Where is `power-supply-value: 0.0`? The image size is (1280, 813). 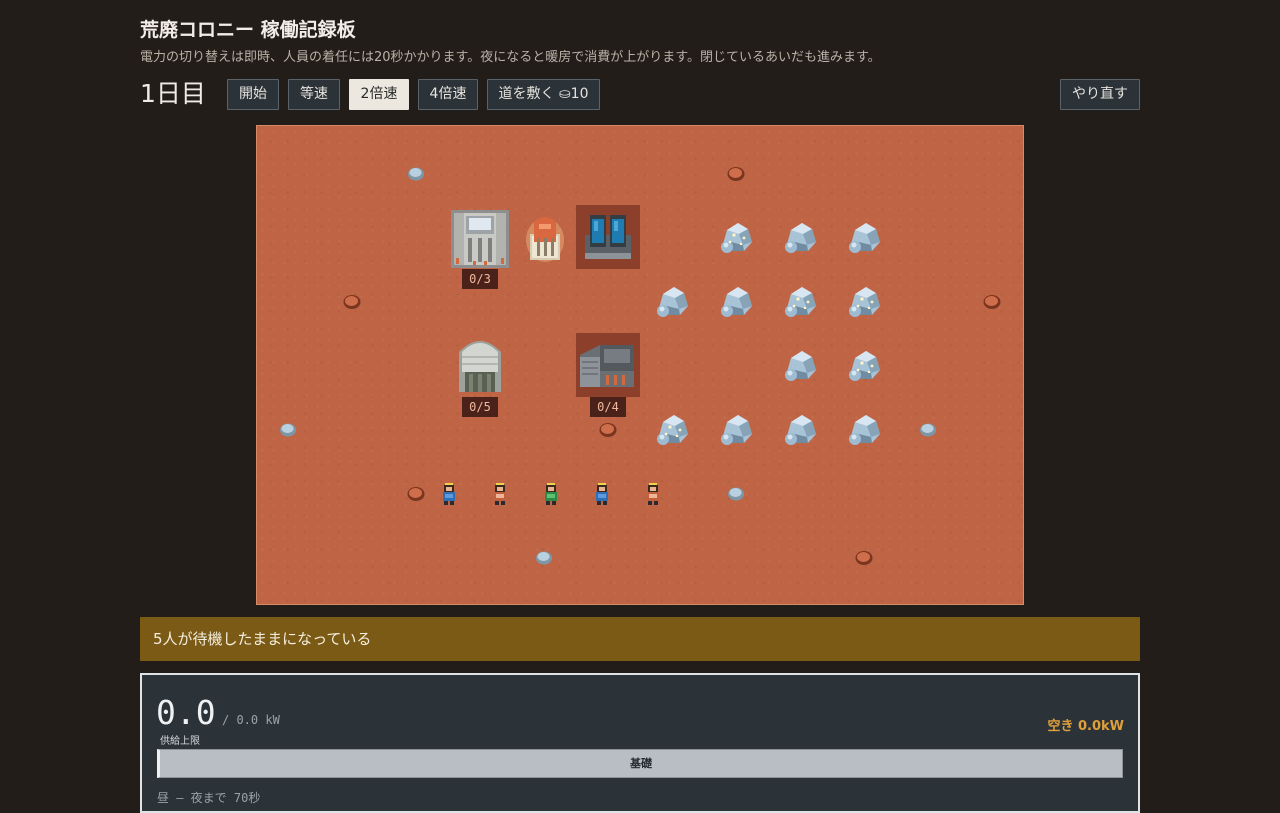 power-supply-value: 0.0 is located at coordinates (186, 712).